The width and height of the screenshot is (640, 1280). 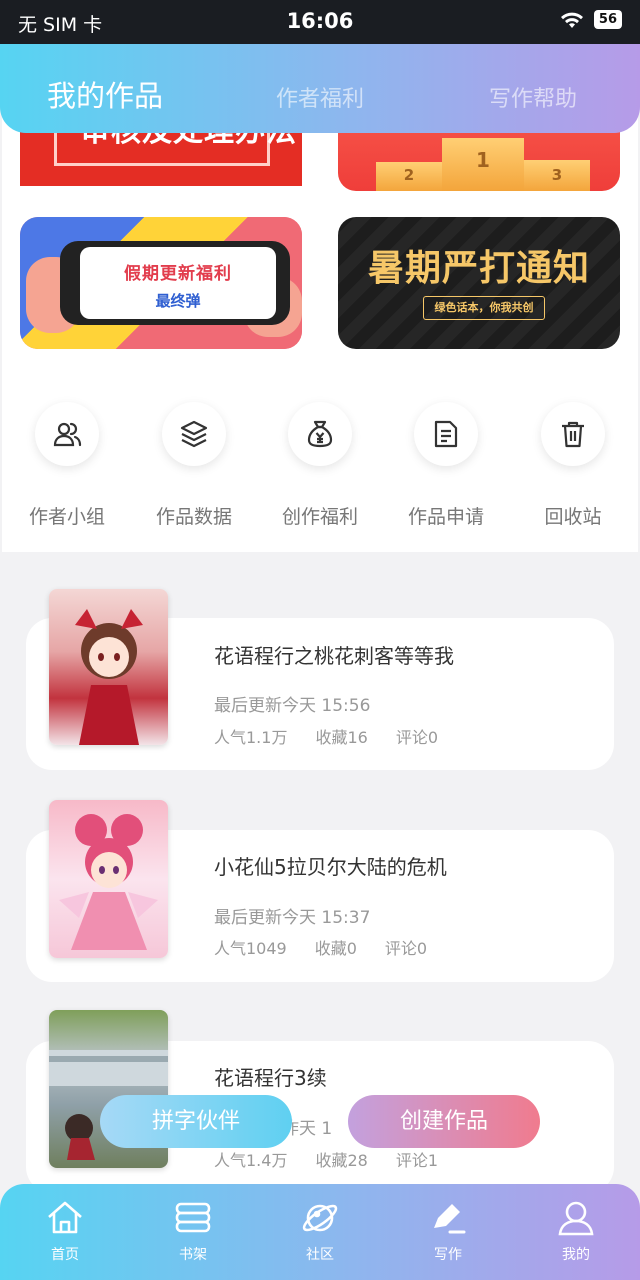 I want to click on tab-writing-help: 写作帮助, so click(x=533, y=97).